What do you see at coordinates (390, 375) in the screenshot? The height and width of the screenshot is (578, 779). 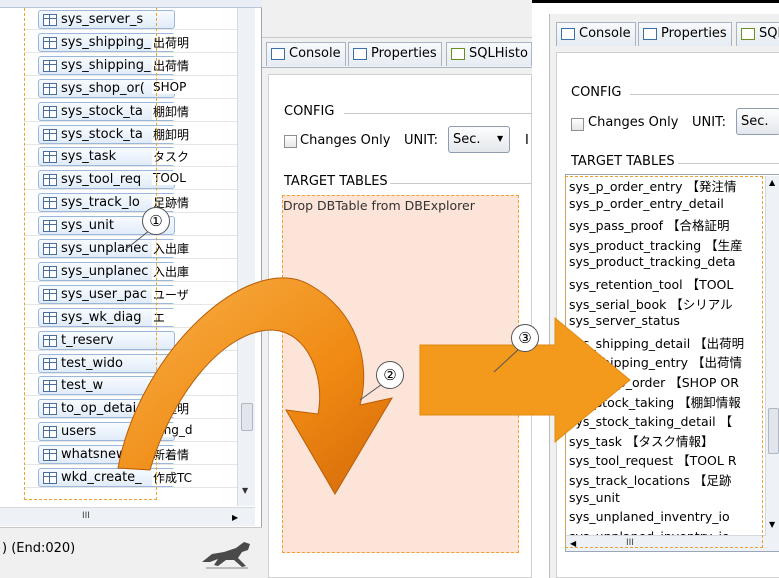 I see `callout-2: ②` at bounding box center [390, 375].